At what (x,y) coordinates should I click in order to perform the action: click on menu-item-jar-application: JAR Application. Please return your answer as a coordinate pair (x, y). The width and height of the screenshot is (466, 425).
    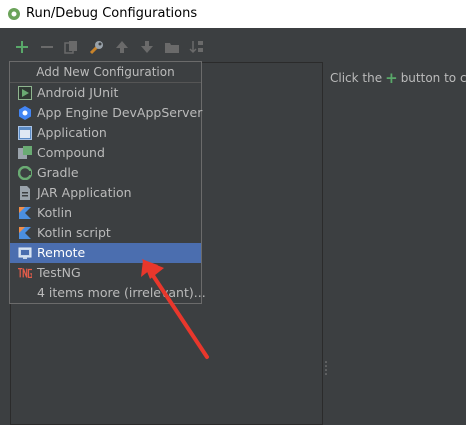
    Looking at the image, I should click on (105, 193).